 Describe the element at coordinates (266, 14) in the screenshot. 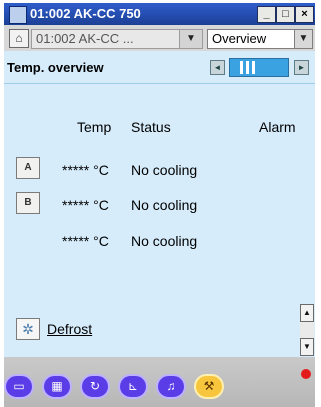

I see `minimize-button: _` at that location.